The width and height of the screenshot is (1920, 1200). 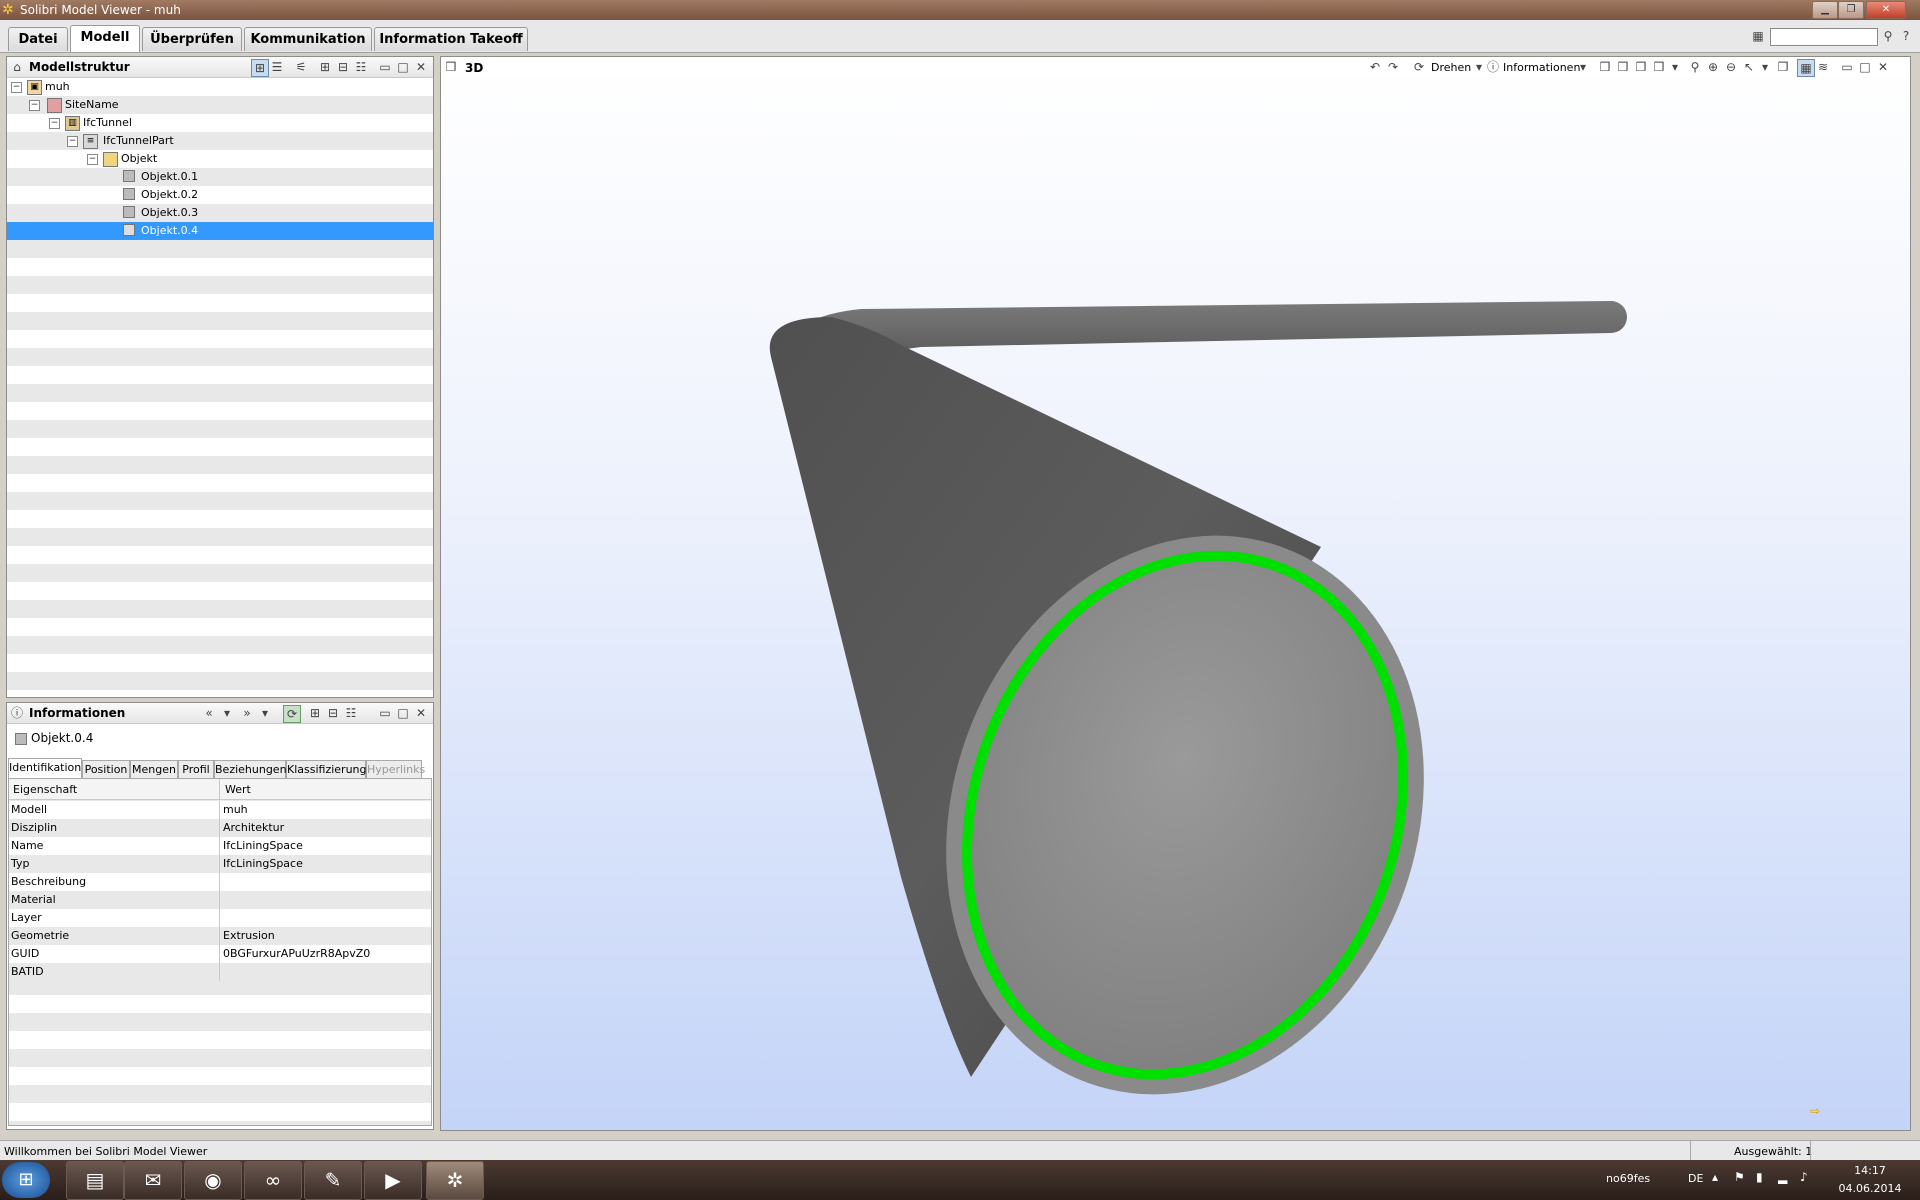 I want to click on app-taskbar-button: ∞, so click(x=273, y=1180).